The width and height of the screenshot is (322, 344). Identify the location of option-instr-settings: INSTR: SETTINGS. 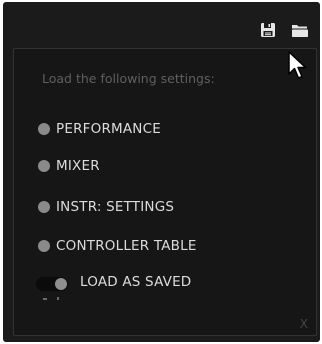
(106, 207).